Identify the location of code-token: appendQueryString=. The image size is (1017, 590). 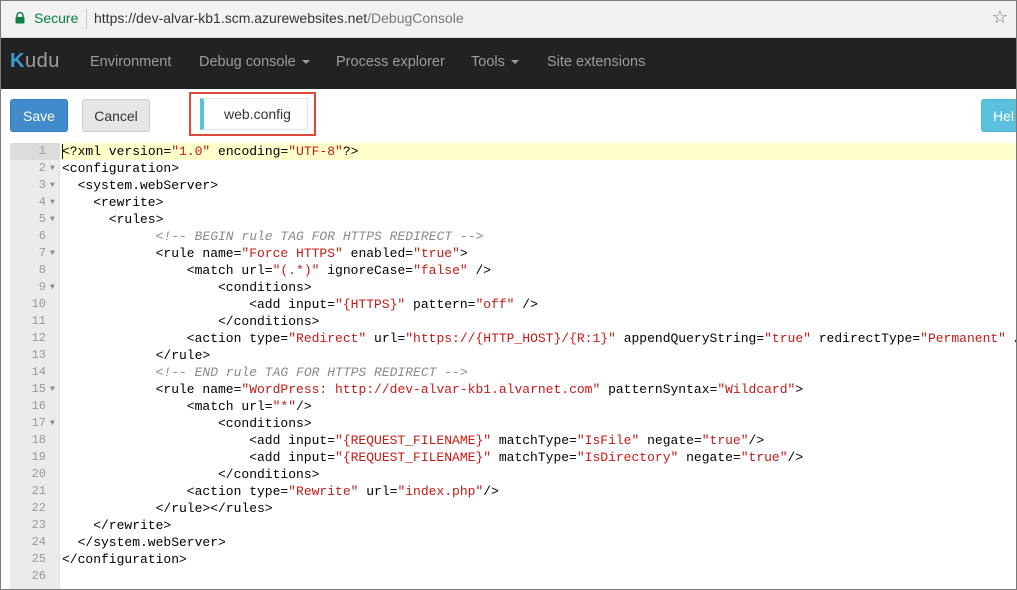
(690, 338).